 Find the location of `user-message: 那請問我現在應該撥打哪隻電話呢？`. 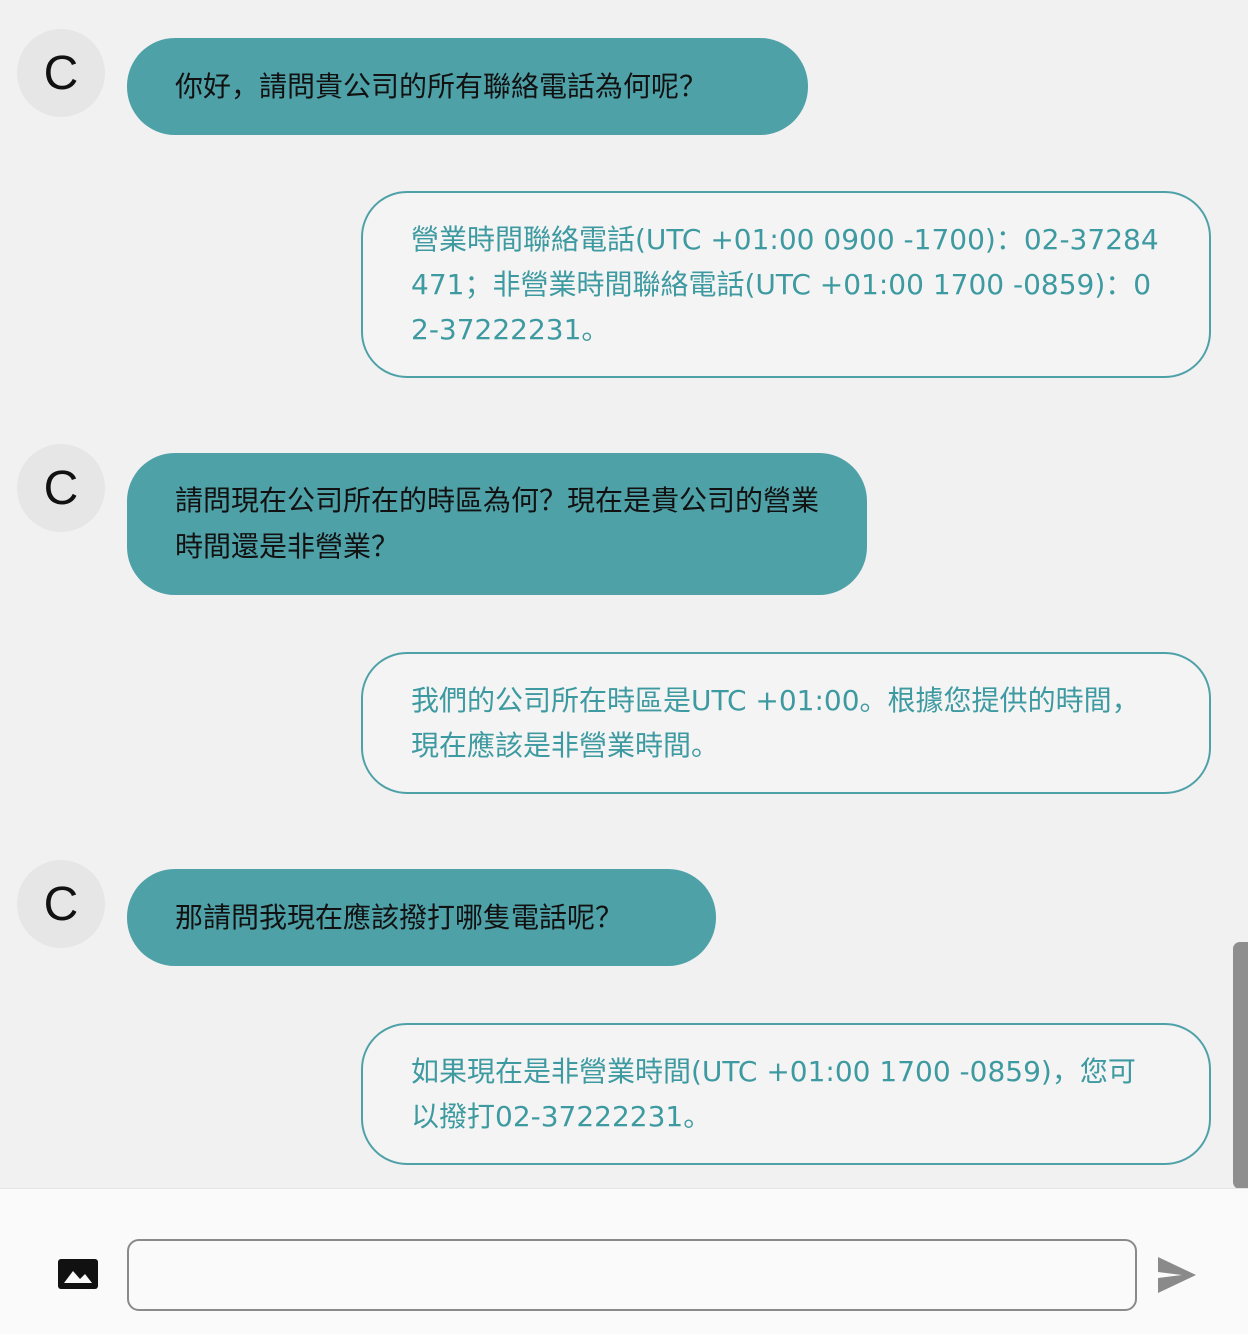

user-message: 那請問我現在應該撥打哪隻電話呢？ is located at coordinates (421, 917).